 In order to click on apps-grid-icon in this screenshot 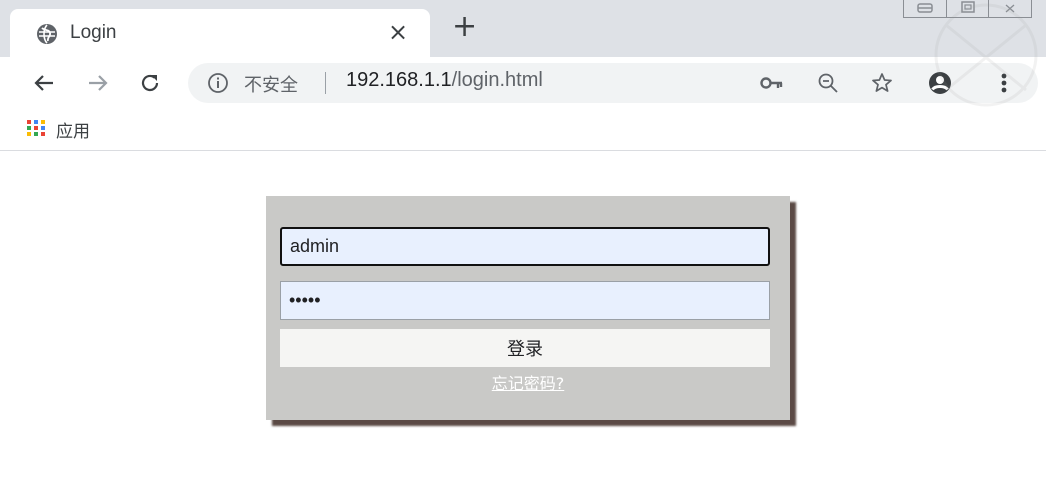, I will do `click(36, 130)`.